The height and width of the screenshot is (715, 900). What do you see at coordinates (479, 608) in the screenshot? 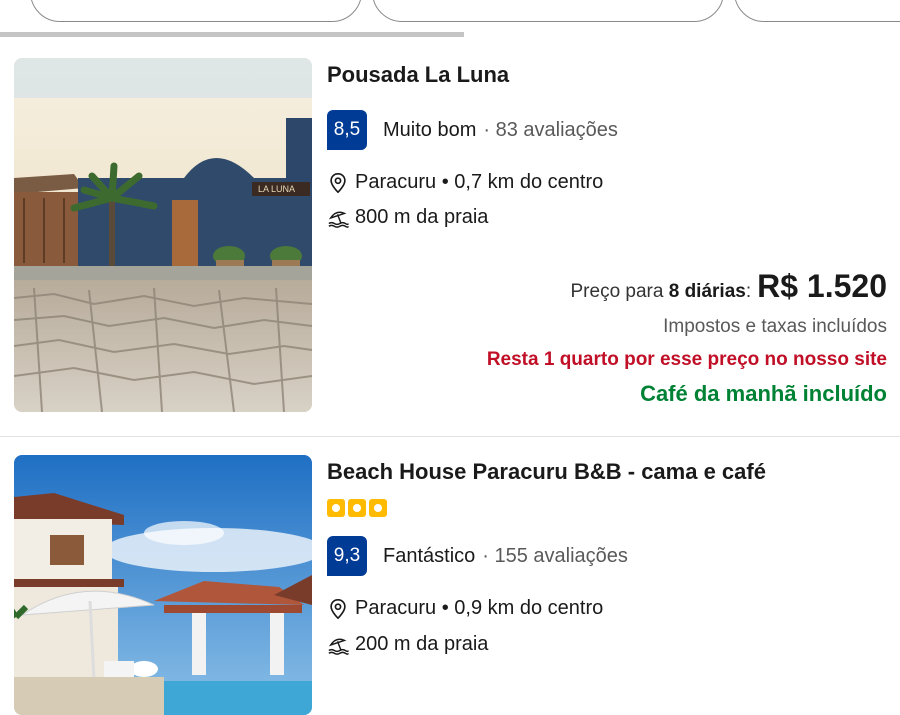
I see `location-text: Paracuru • 0,9 km do centro` at bounding box center [479, 608].